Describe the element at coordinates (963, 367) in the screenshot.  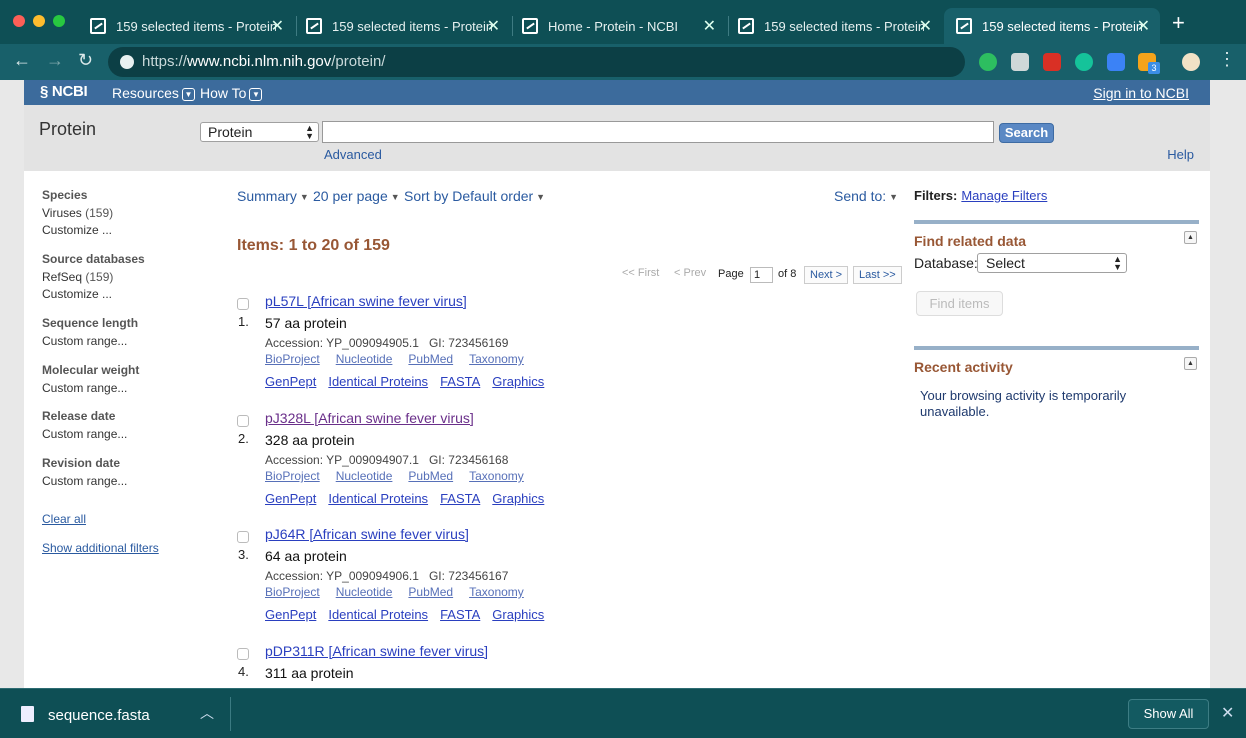
I see `portlet-title: Recent activity` at that location.